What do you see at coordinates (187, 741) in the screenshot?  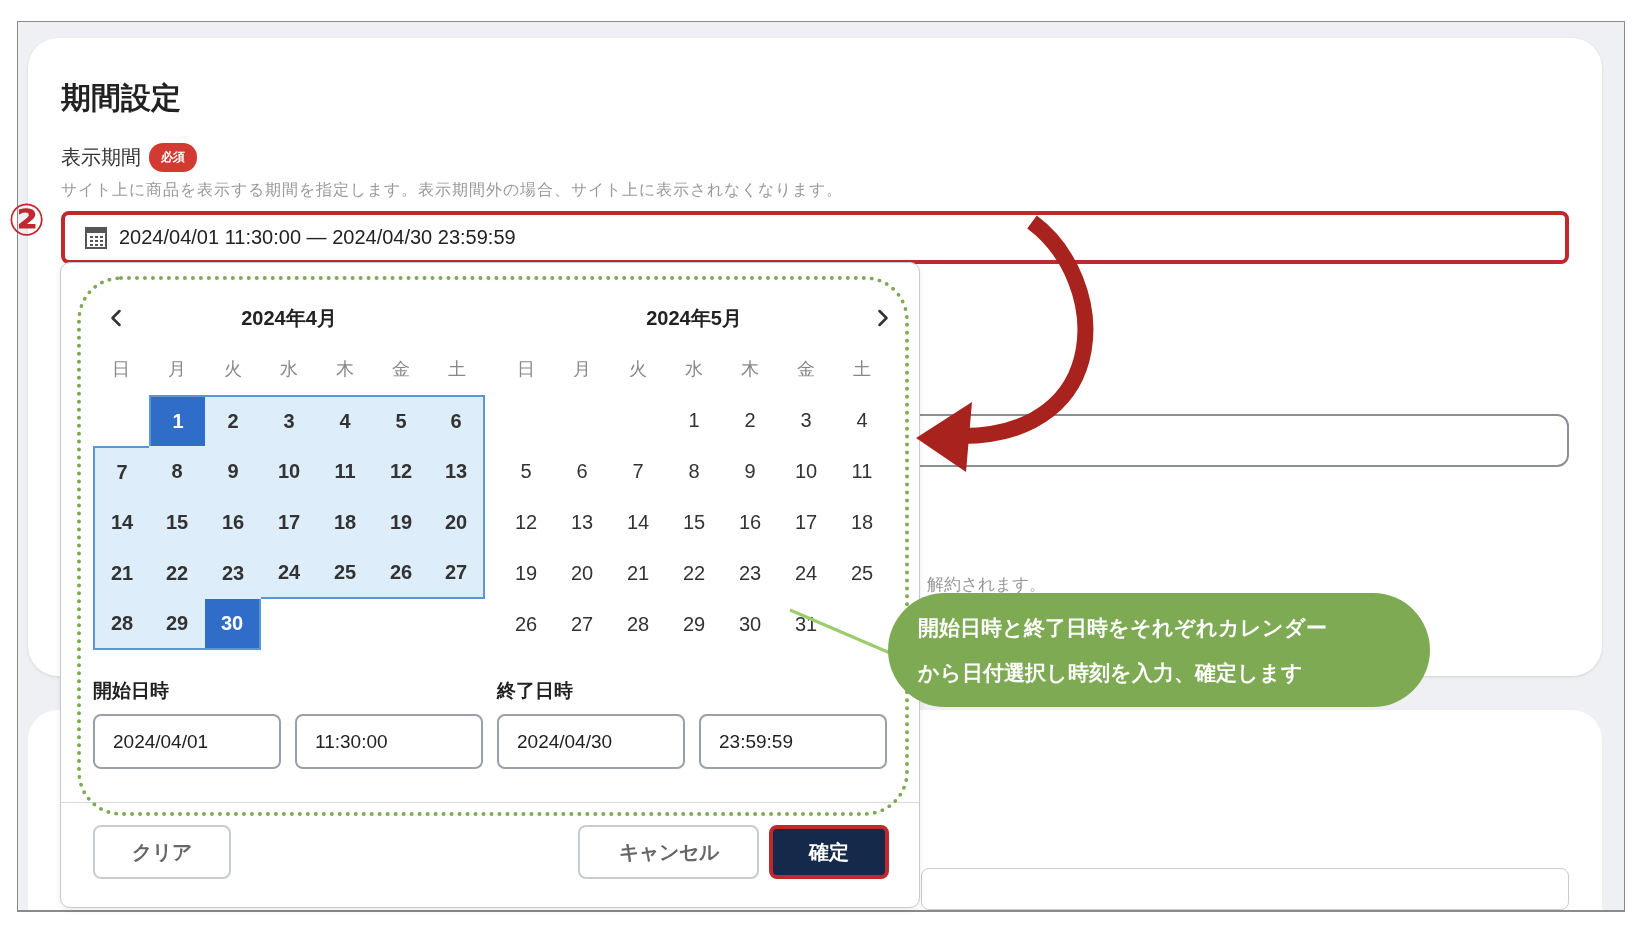 I see `date-input: 2024/04/01` at bounding box center [187, 741].